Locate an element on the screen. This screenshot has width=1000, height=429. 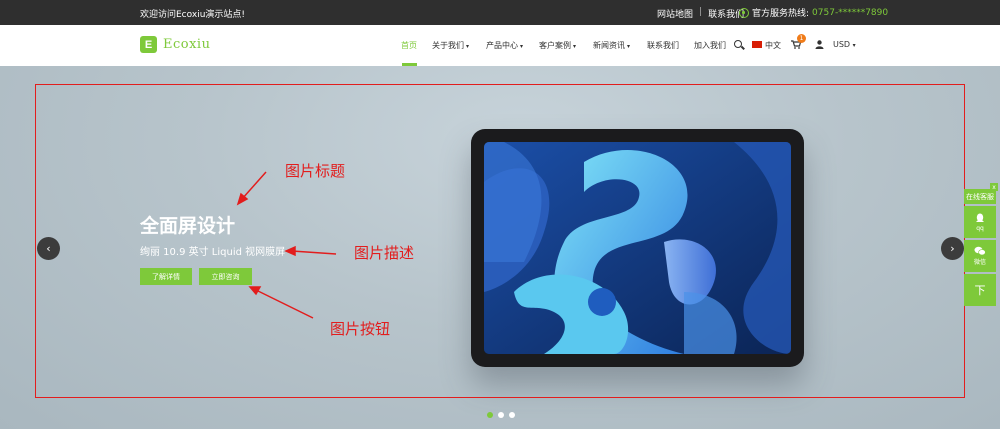
online-service-panel: 在线客服 x qq 微信 下 is located at coordinates (981, 244).